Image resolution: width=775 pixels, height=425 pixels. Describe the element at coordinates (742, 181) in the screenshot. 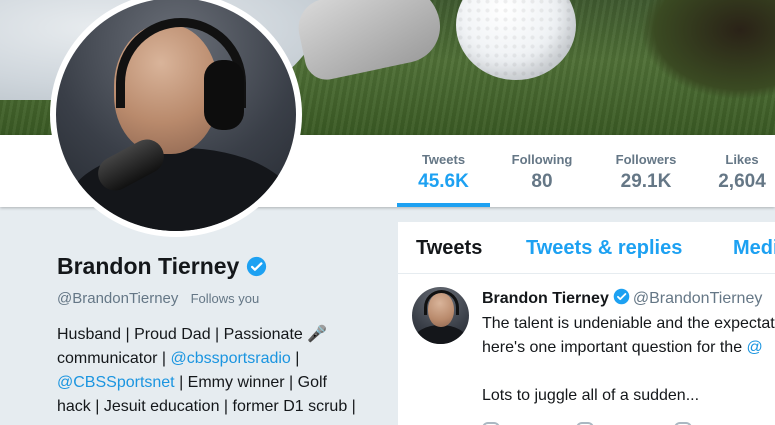

I see `stat-value: 2,604` at that location.